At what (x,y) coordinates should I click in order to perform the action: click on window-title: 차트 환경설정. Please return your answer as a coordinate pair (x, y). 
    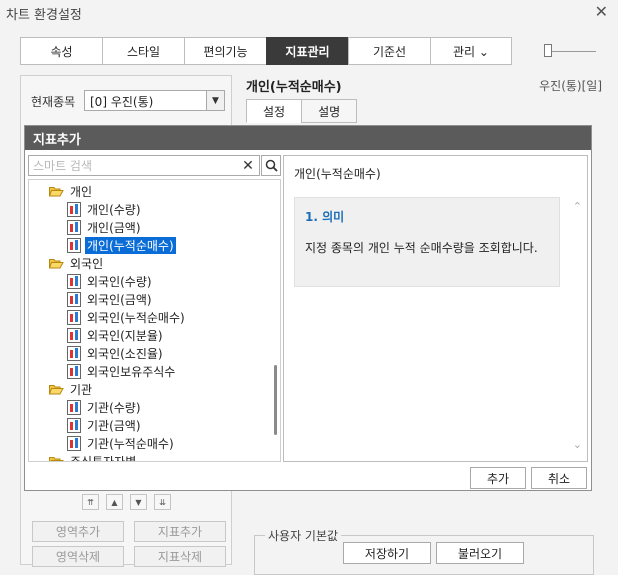
    Looking at the image, I should click on (44, 15).